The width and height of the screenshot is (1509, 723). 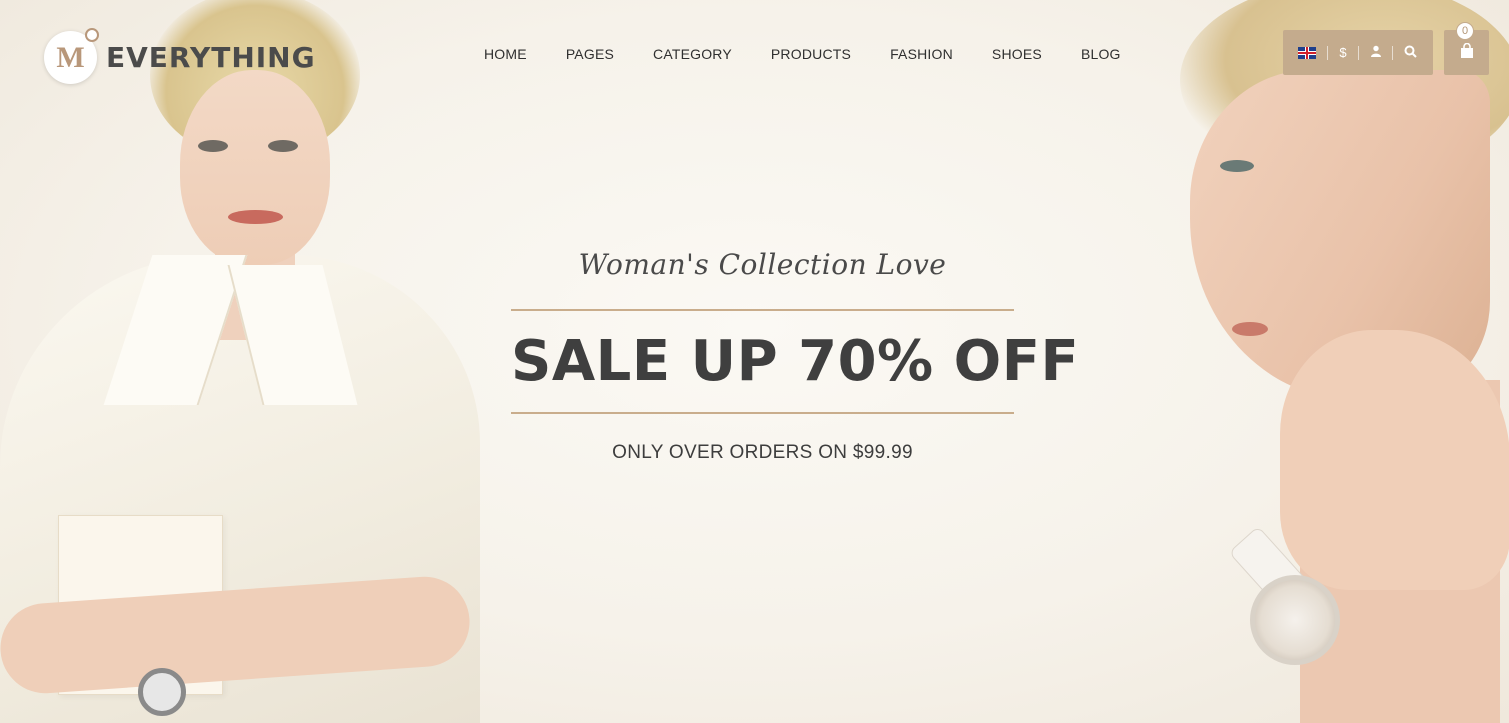 What do you see at coordinates (762, 413) in the screenshot?
I see `hero-divider-bottom` at bounding box center [762, 413].